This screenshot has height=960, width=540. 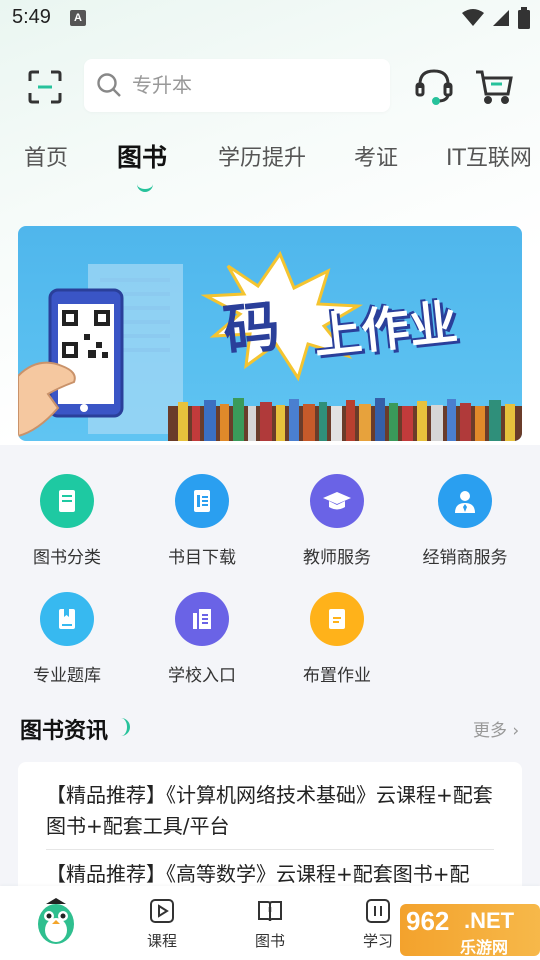 I want to click on shortcut-label: 专业题库, so click(x=67, y=676).